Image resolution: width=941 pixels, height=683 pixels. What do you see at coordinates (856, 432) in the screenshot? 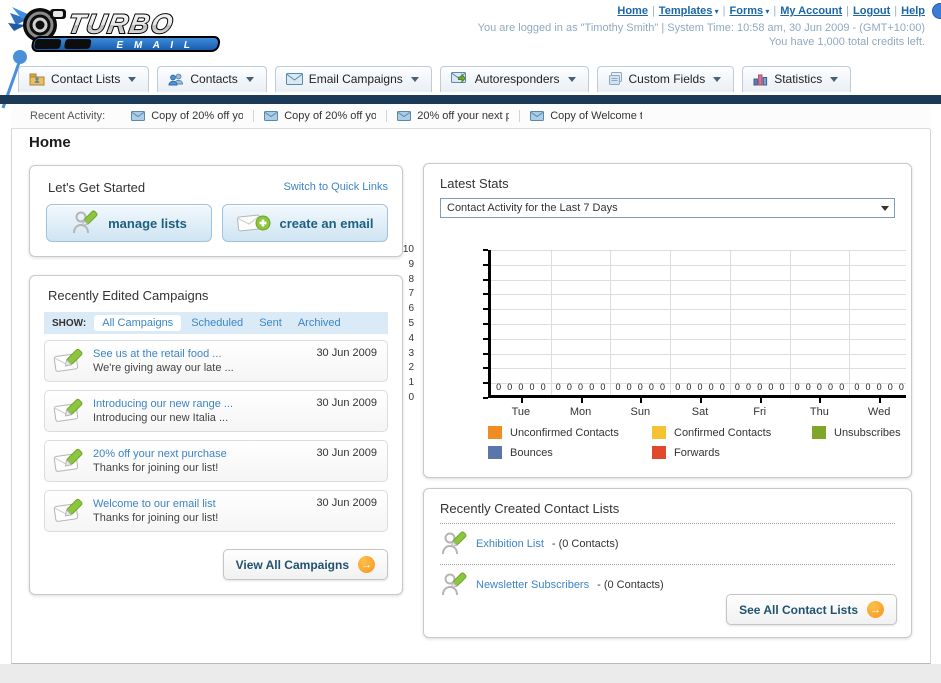
I see `legend-item-unsubscribes: Unsubscribes` at bounding box center [856, 432].